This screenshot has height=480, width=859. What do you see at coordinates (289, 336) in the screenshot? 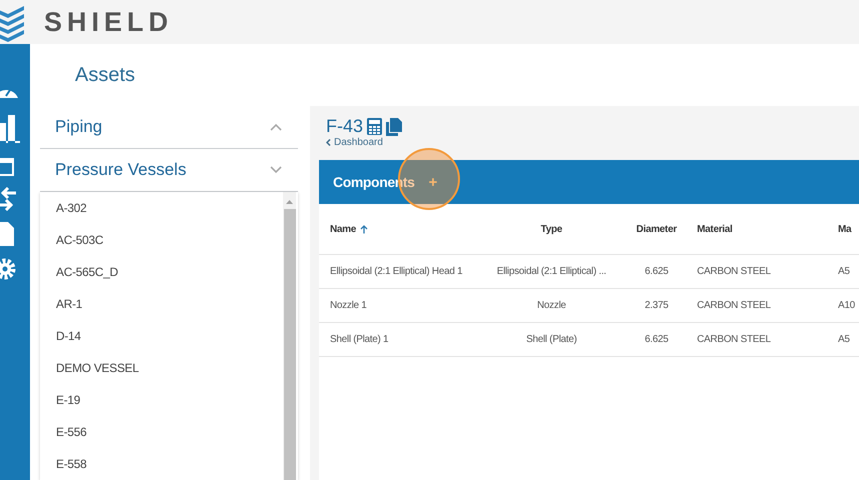
I see `scrollbar` at bounding box center [289, 336].